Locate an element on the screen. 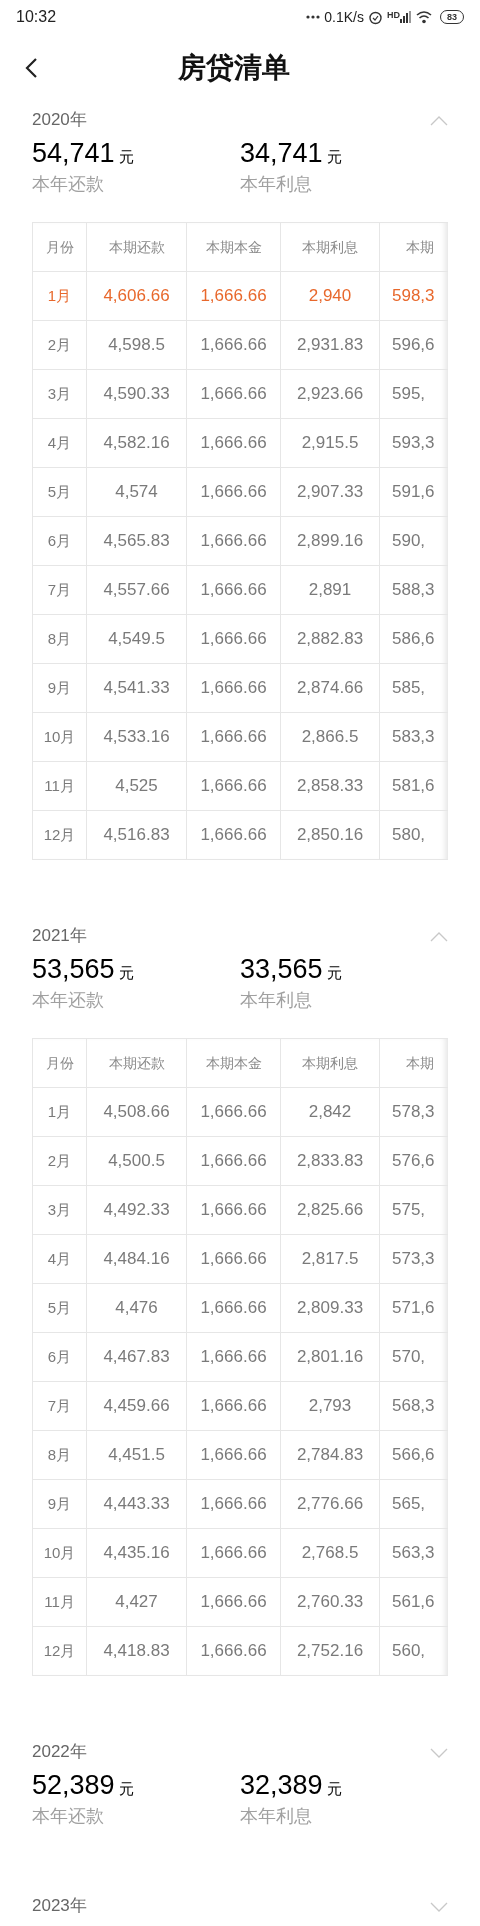 This screenshot has height=1926, width=480. table-cell: 2,833.83 is located at coordinates (330, 1161).